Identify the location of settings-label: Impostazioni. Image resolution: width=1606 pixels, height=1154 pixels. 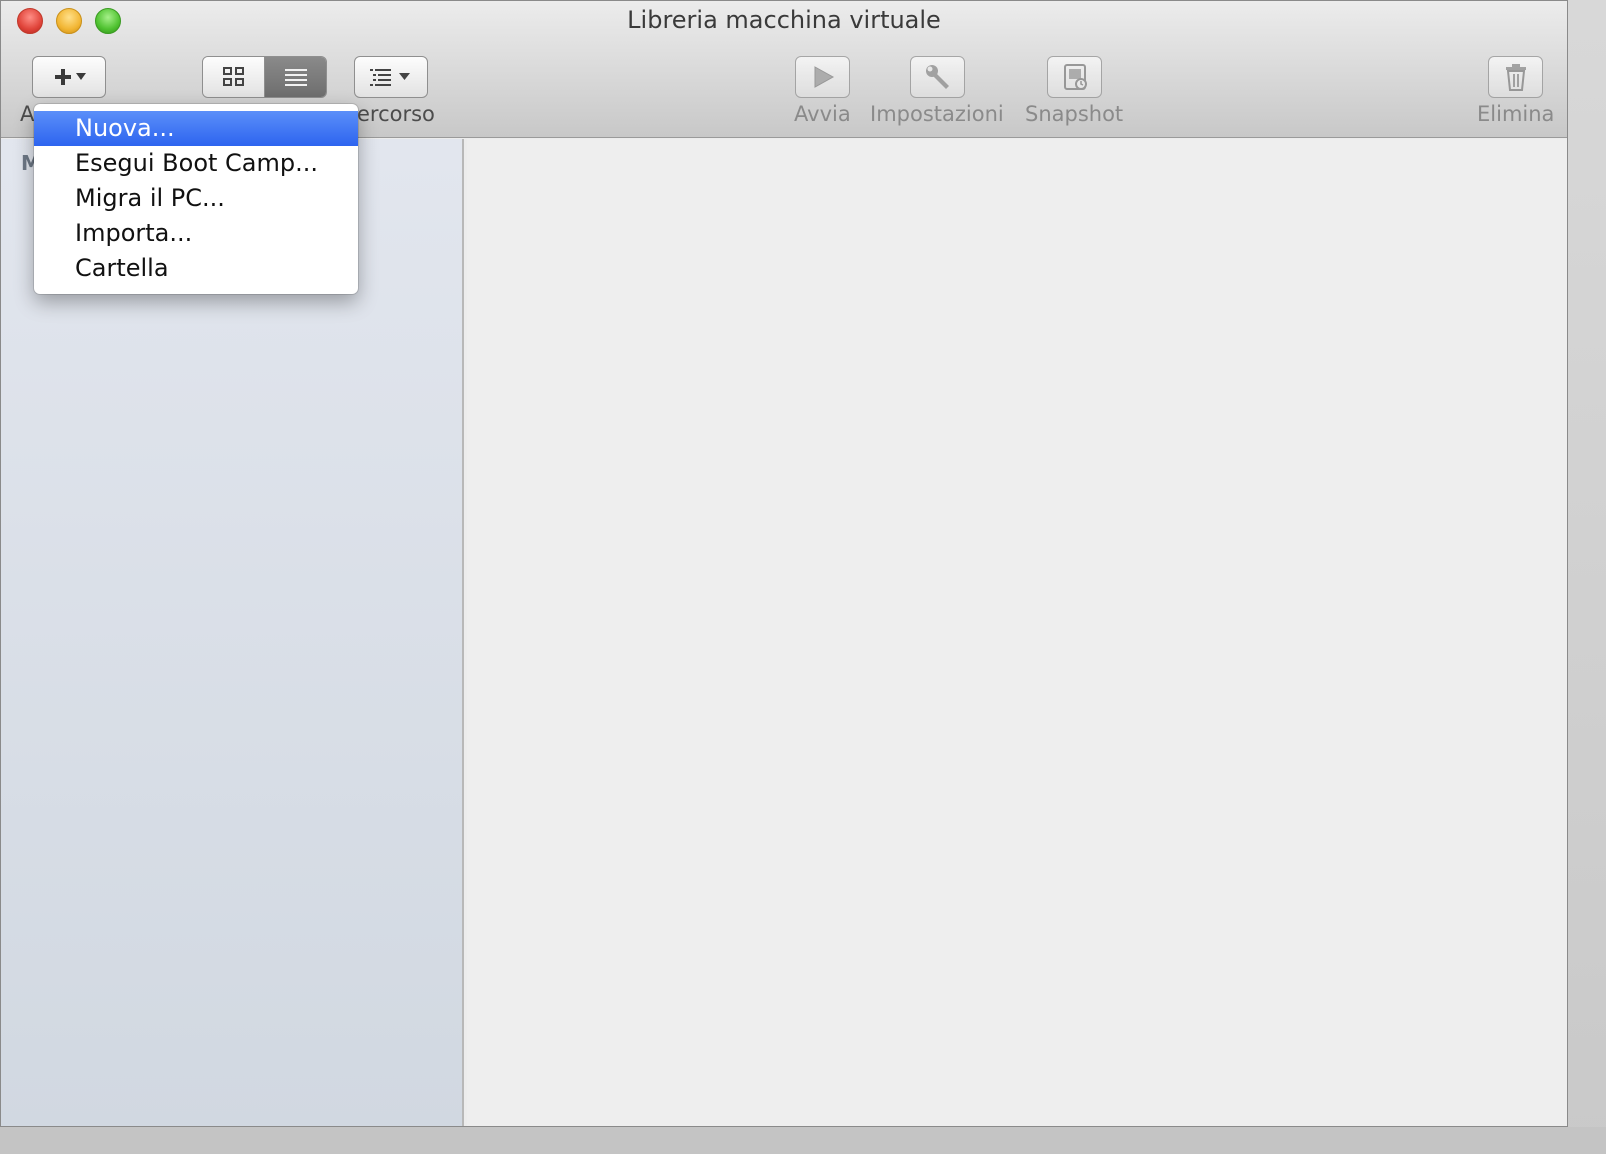
(937, 114).